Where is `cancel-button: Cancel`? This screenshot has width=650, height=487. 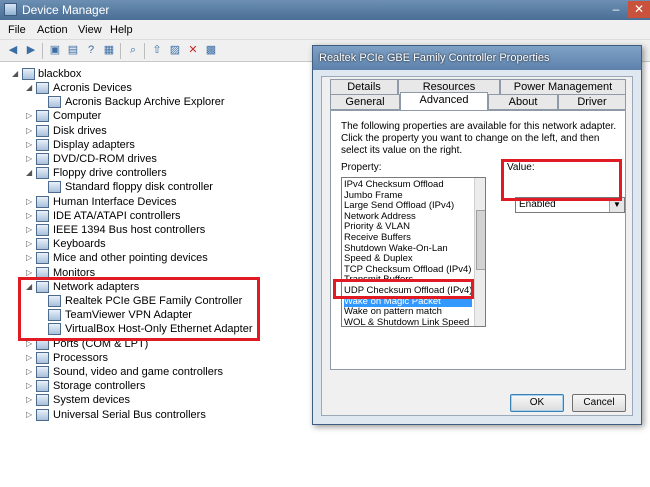
cancel-button: Cancel is located at coordinates (599, 403).